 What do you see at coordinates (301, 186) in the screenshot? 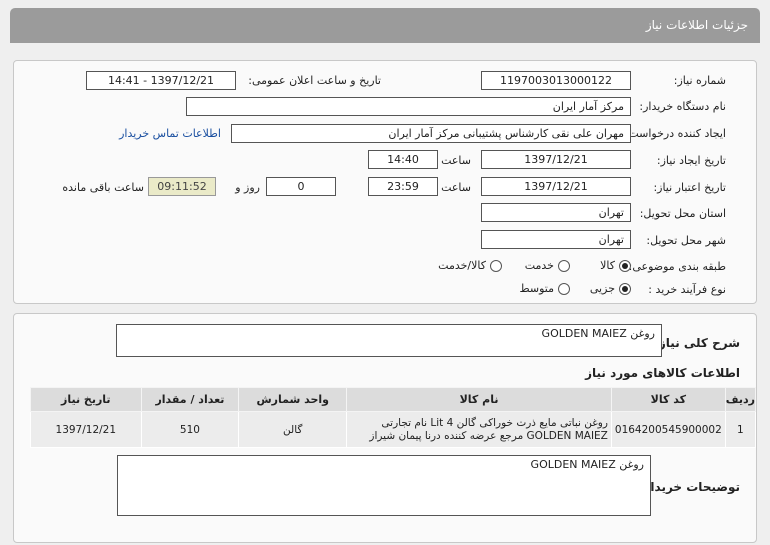
I see `days-field: 0` at bounding box center [301, 186].